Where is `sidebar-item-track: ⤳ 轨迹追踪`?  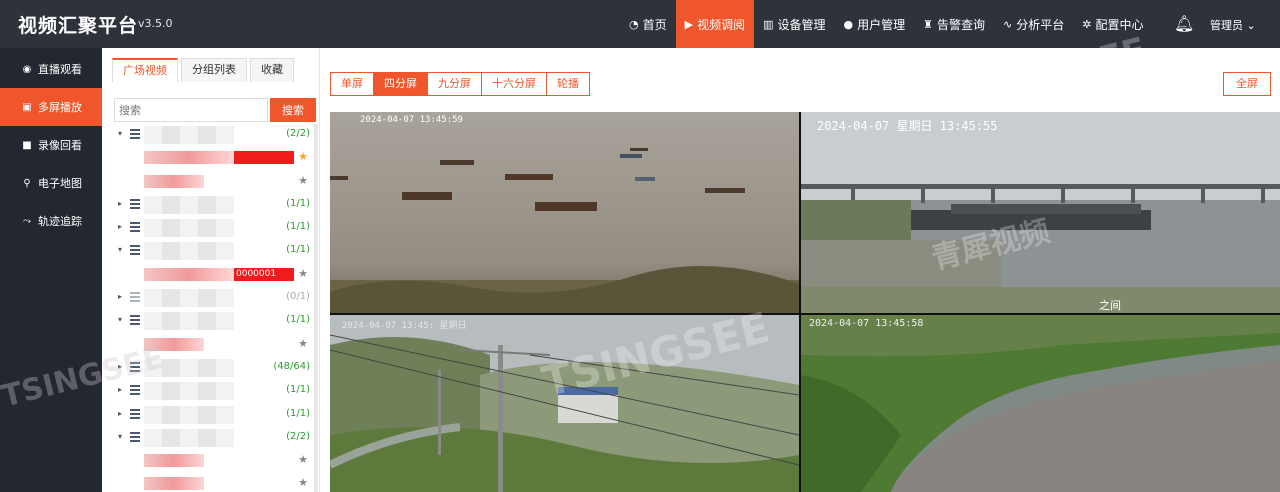
sidebar-item-track: ⤳ 轨迹追踪 is located at coordinates (51, 221).